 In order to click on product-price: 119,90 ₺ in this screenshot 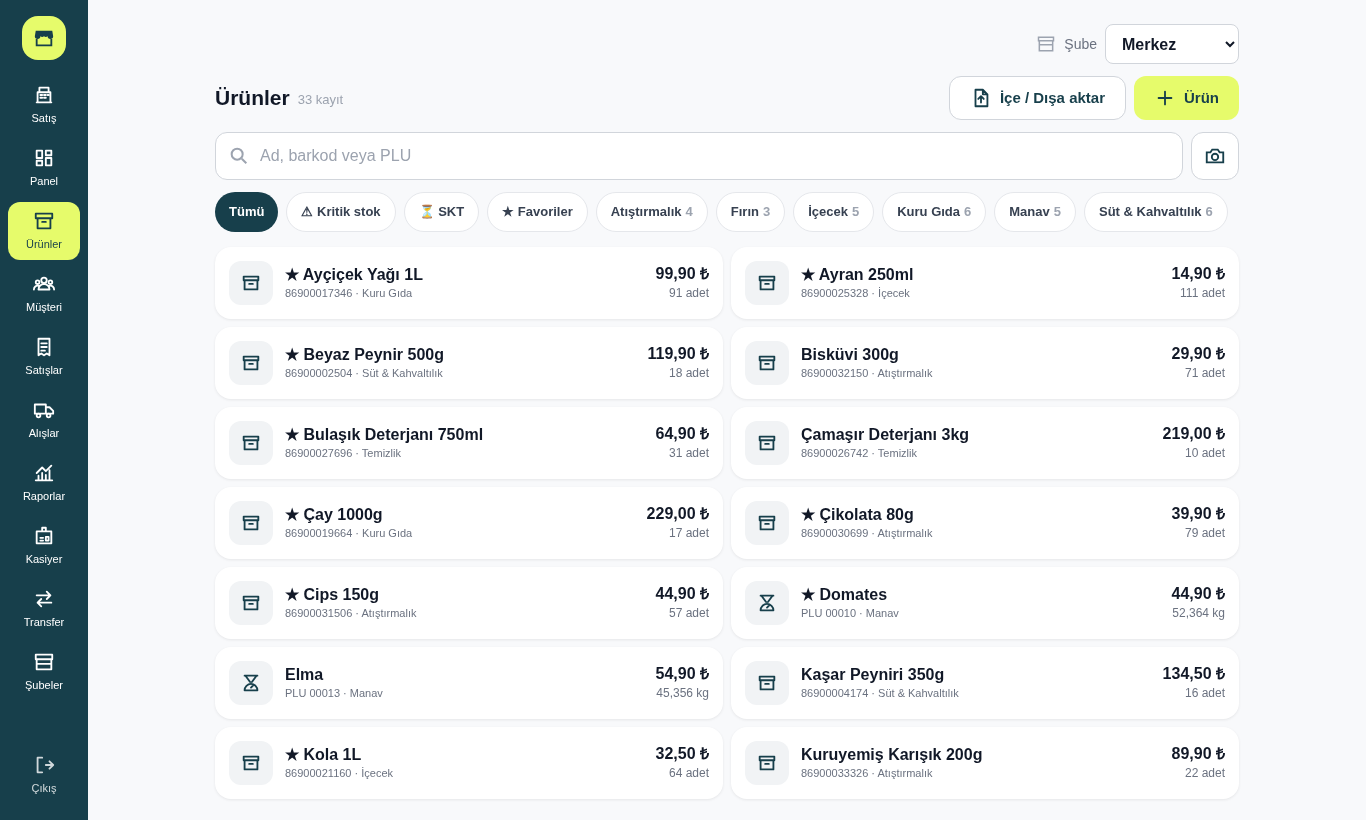, I will do `click(678, 354)`.